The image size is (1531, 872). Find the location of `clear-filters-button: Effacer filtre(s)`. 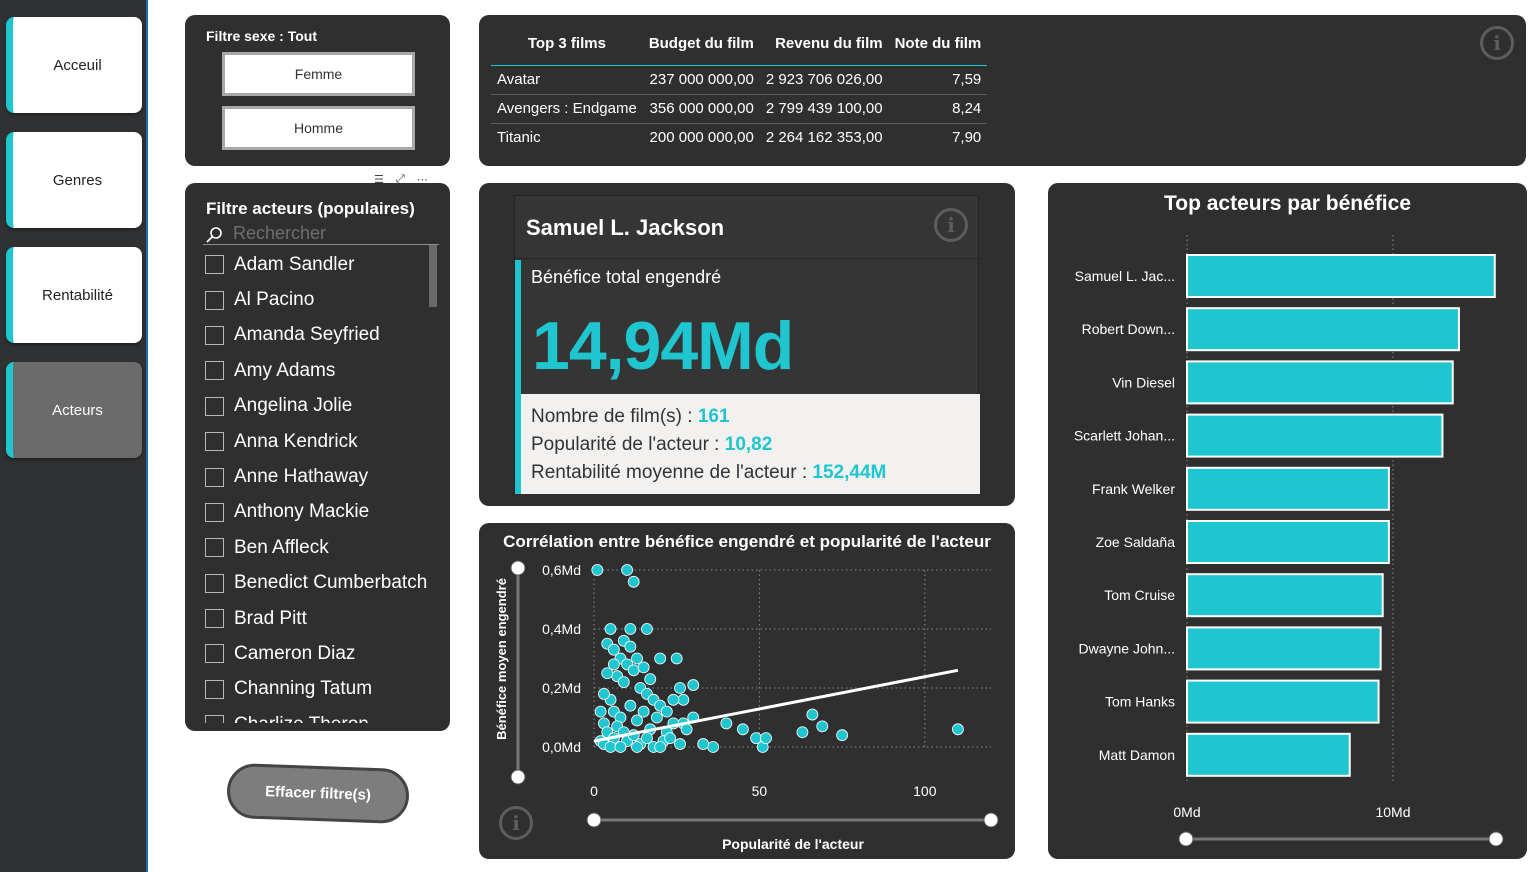

clear-filters-button: Effacer filtre(s) is located at coordinates (318, 793).